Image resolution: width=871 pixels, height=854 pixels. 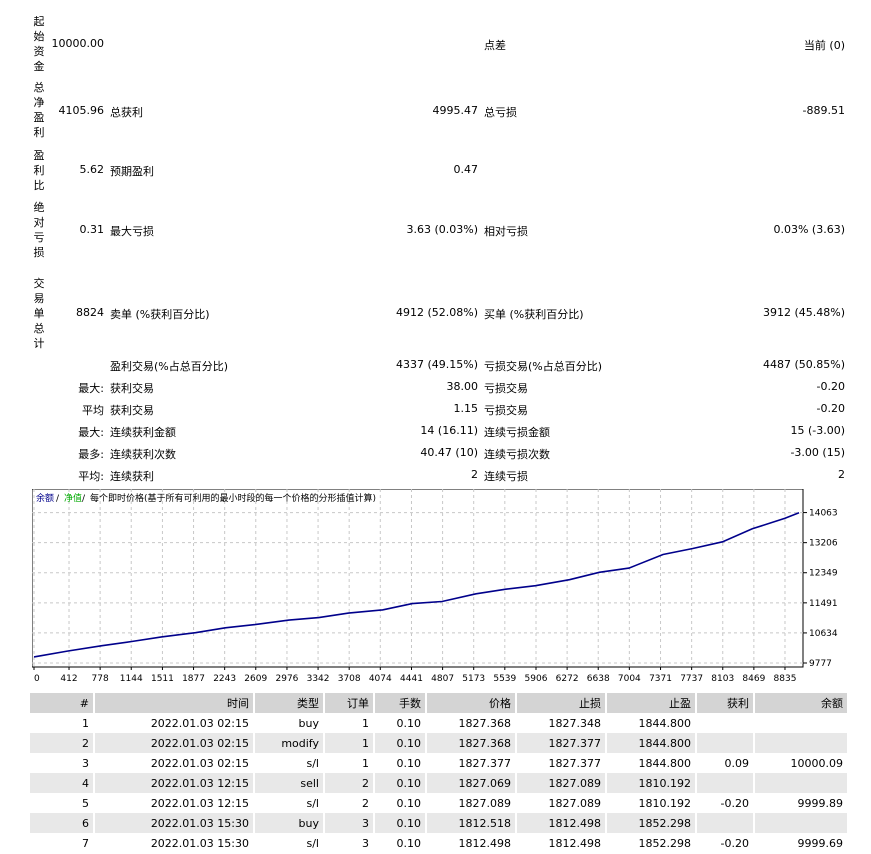 I want to click on average-profit-value: 1.15, so click(x=466, y=408).